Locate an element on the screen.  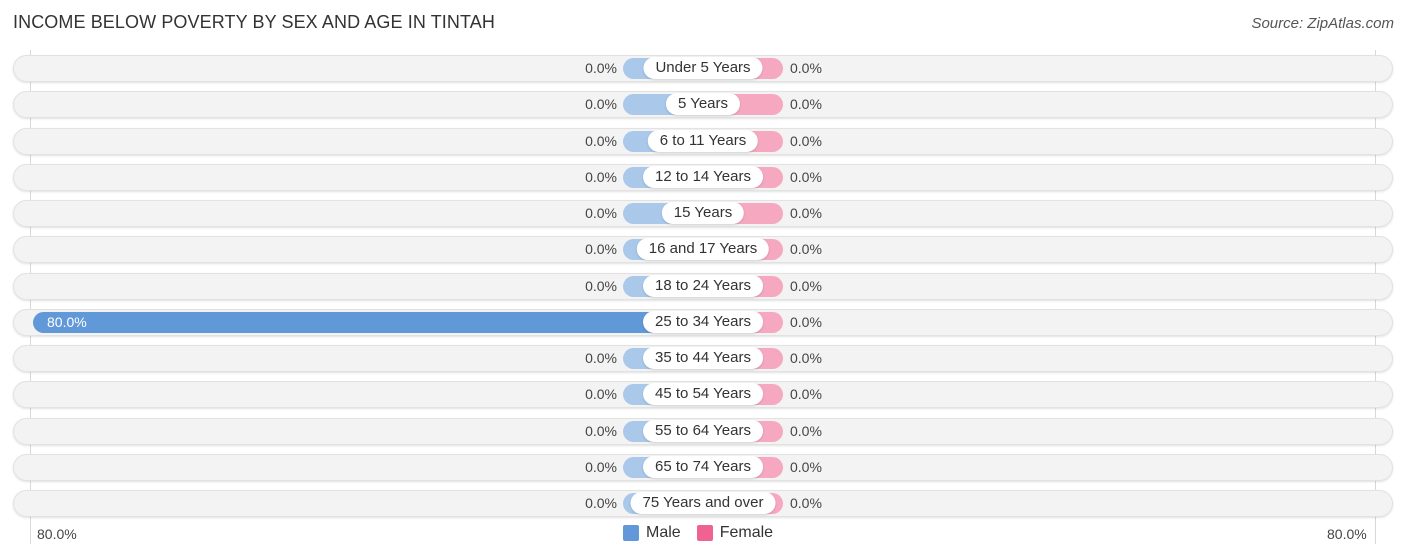
category-label: 5 Years is located at coordinates (703, 104).